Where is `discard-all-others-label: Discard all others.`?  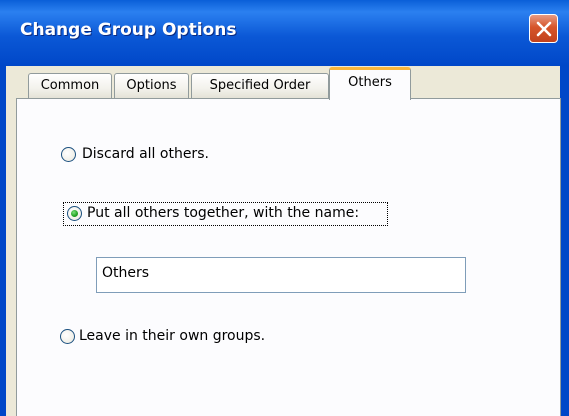 discard-all-others-label: Discard all others. is located at coordinates (145, 154).